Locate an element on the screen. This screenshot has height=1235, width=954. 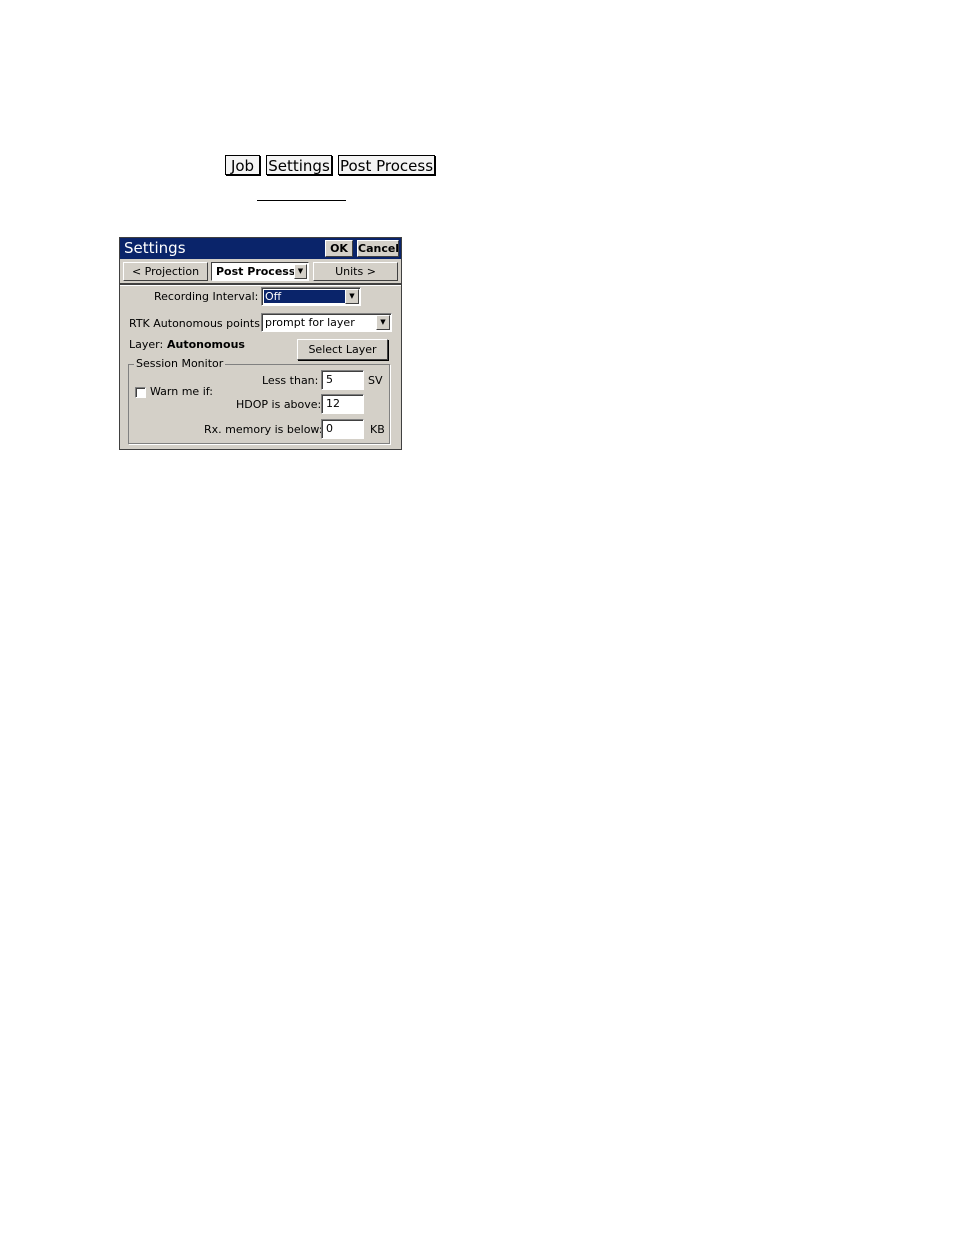
select-layer-button: Select Layer is located at coordinates (342, 349).